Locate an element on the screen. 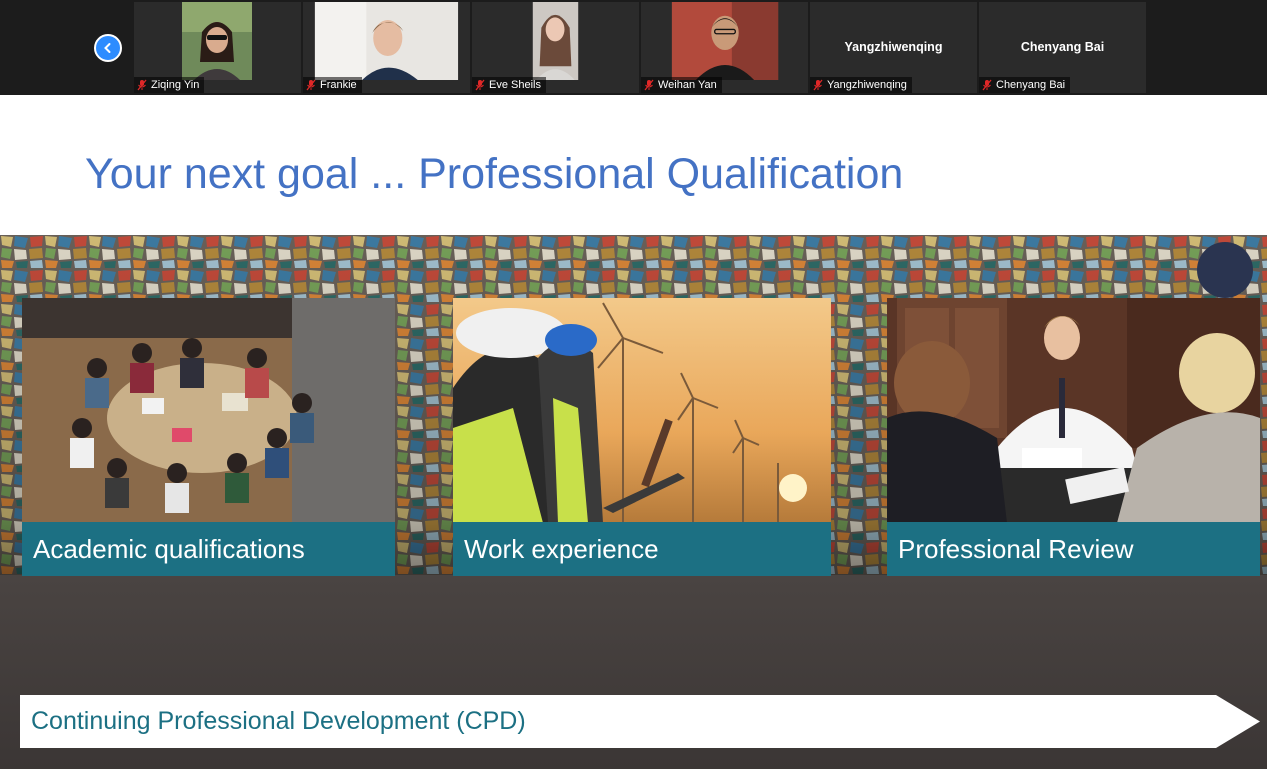  participant-name-tag: Ziqing Yin is located at coordinates (169, 85).